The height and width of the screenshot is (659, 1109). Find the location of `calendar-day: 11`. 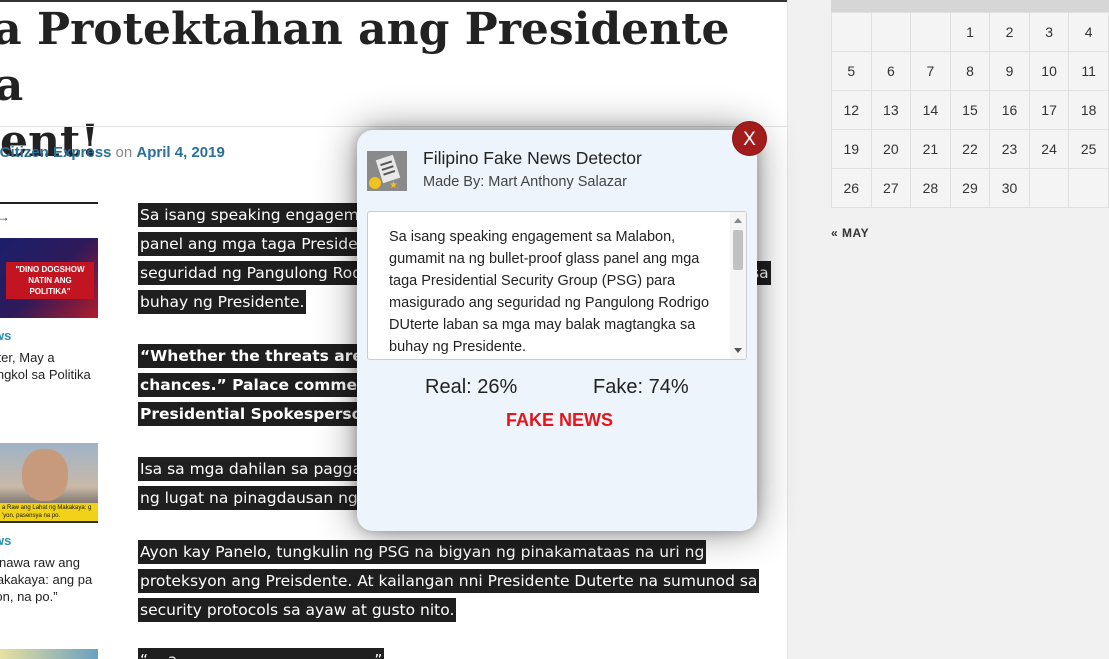

calendar-day: 11 is located at coordinates (1088, 71).